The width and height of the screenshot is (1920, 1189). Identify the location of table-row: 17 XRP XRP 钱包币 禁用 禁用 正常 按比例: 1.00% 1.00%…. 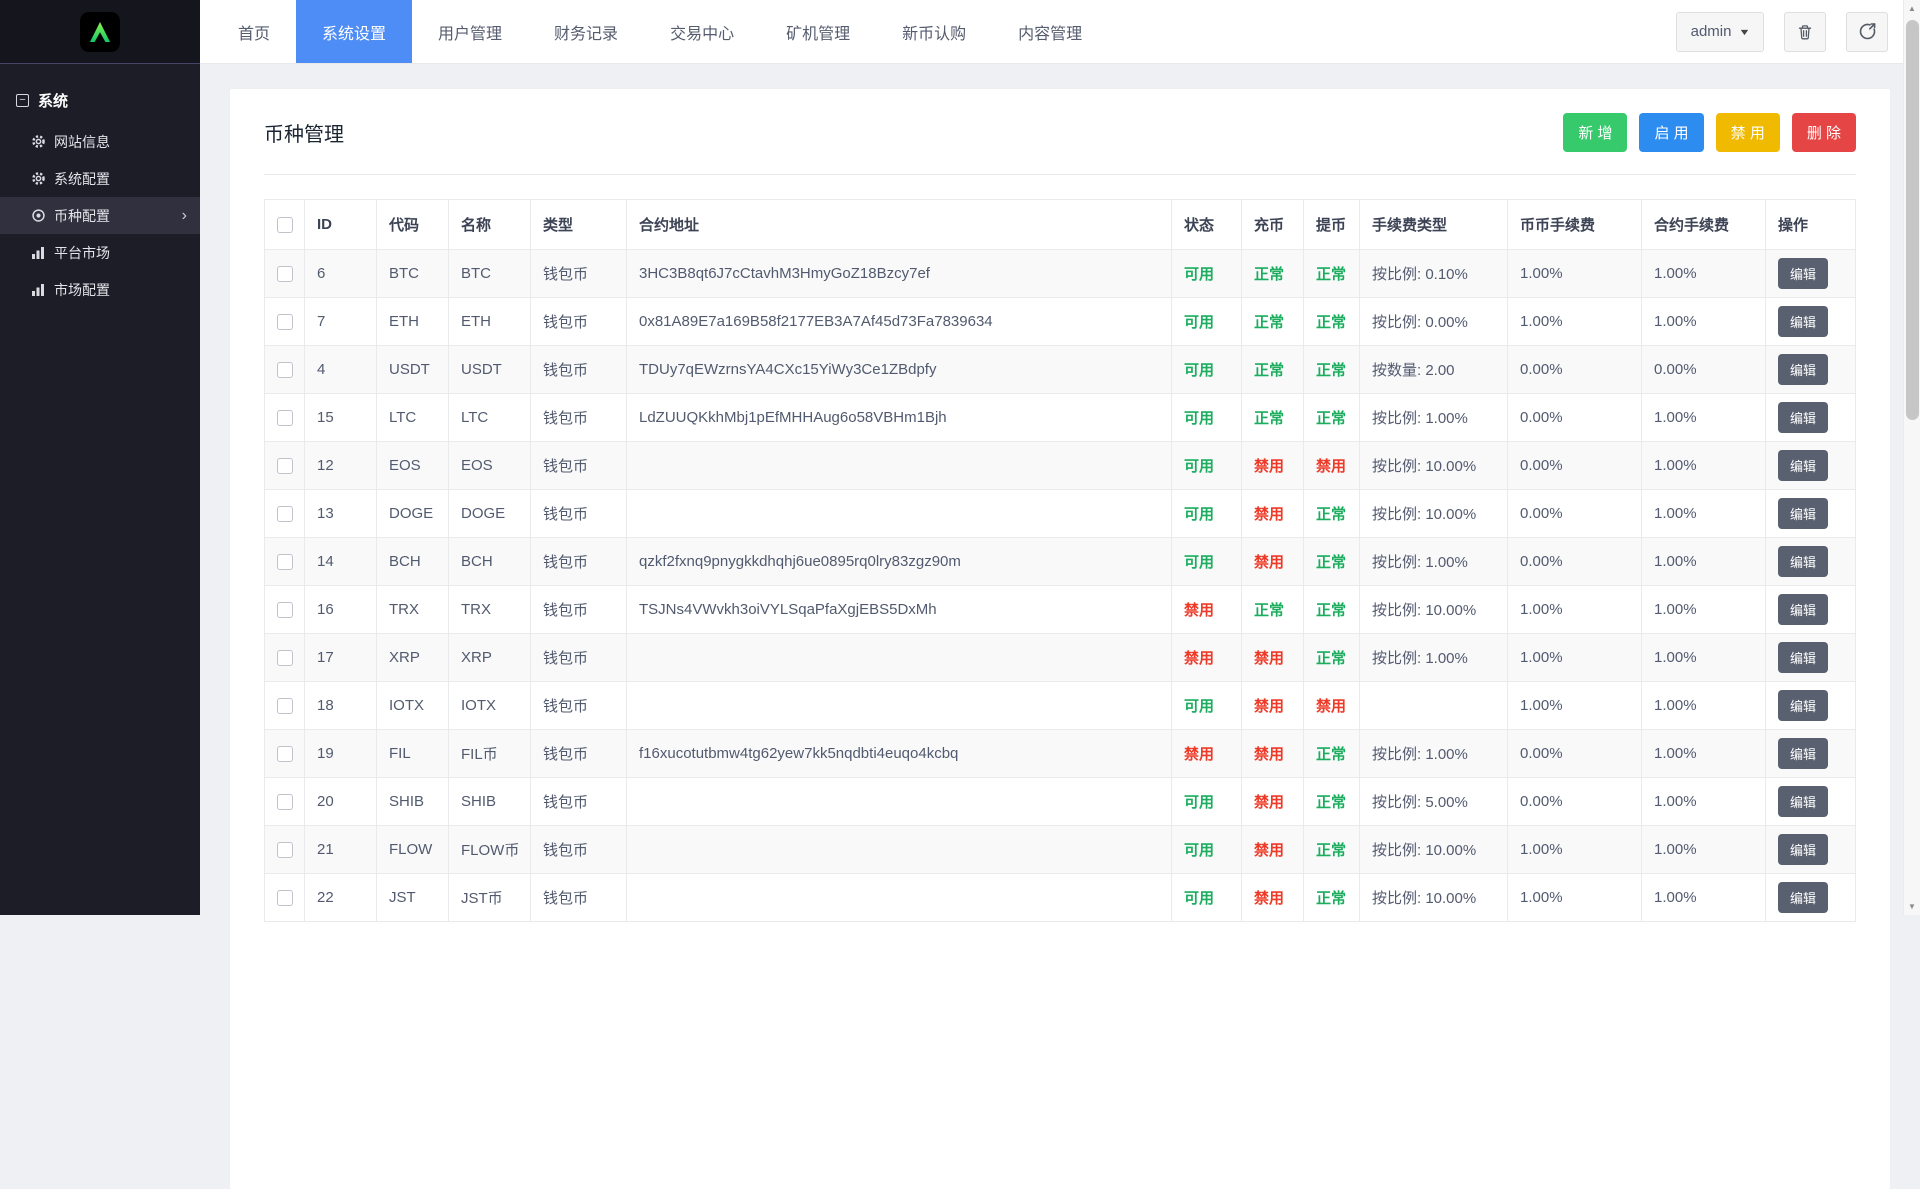
(1060, 658).